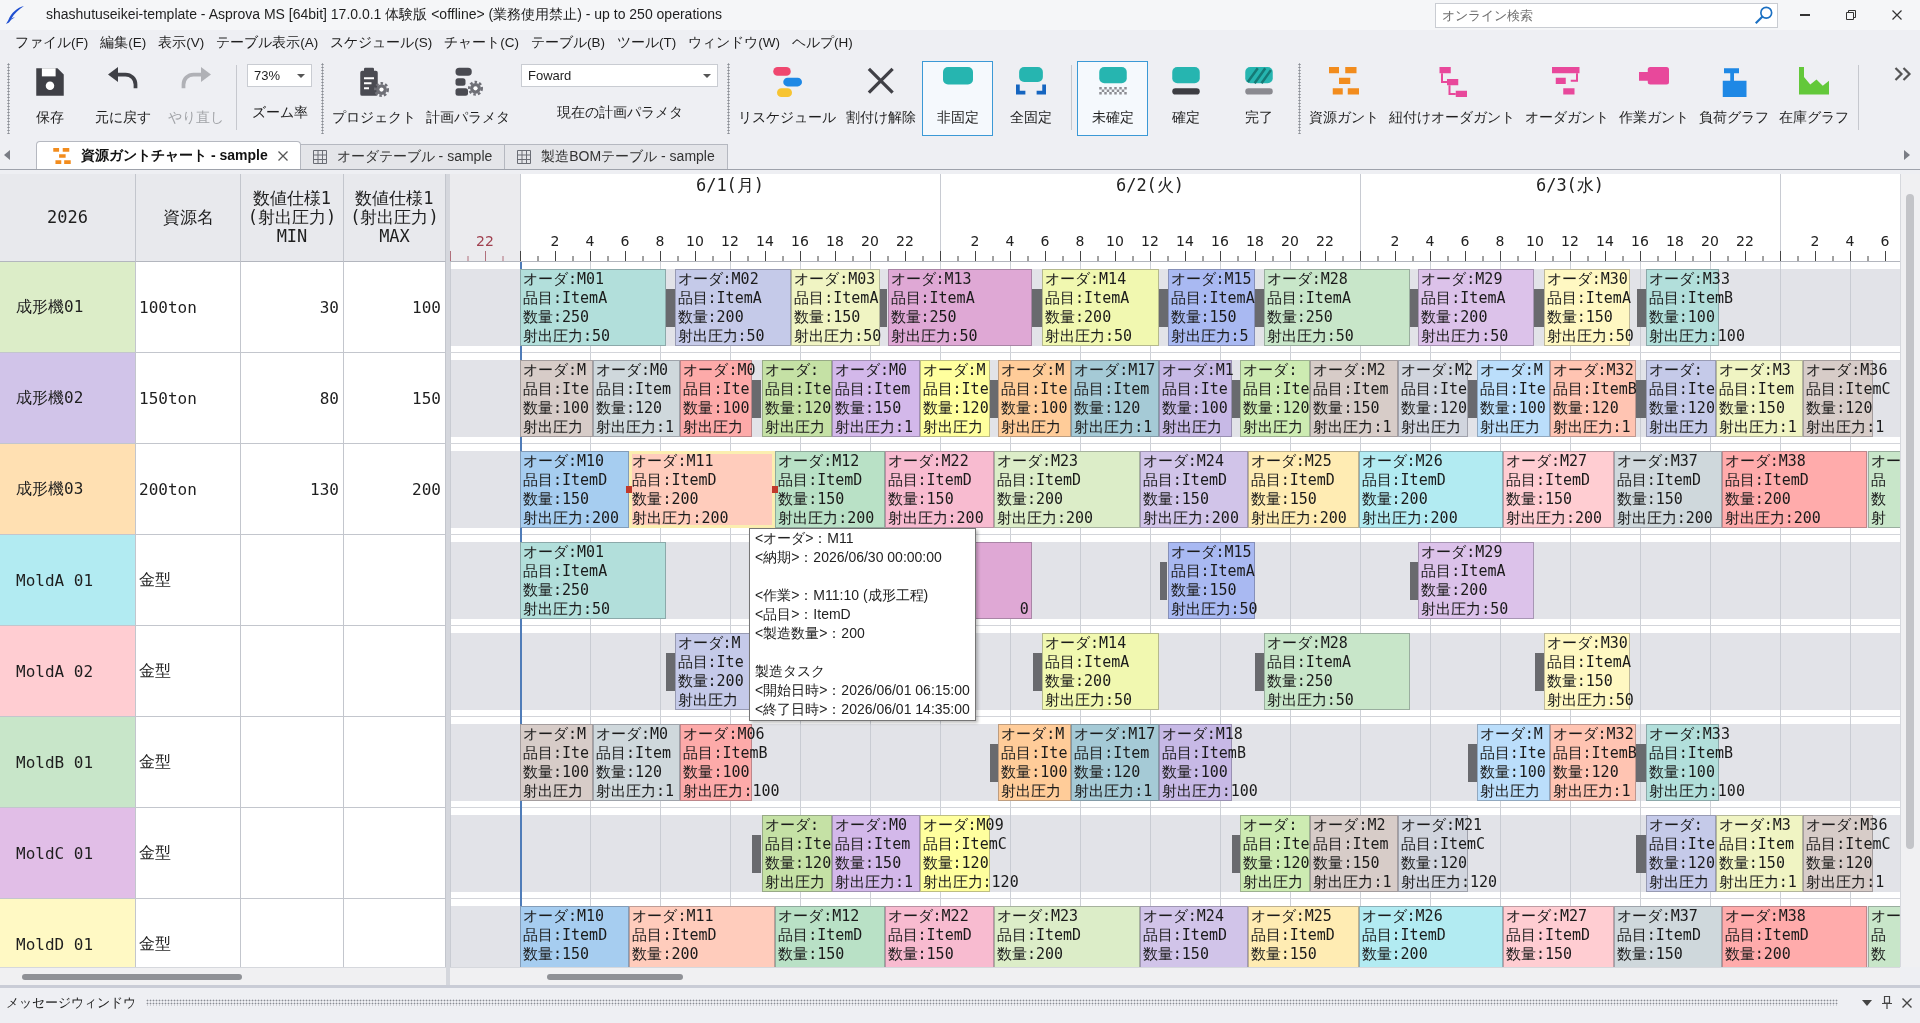 The width and height of the screenshot is (1920, 1023). Describe the element at coordinates (1887, 1002) in the screenshot. I see `pin-icon` at that location.